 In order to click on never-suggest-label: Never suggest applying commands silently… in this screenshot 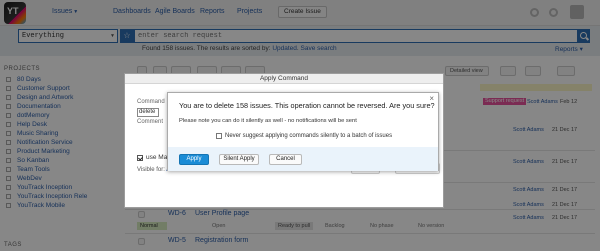, I will do `click(309, 136)`.